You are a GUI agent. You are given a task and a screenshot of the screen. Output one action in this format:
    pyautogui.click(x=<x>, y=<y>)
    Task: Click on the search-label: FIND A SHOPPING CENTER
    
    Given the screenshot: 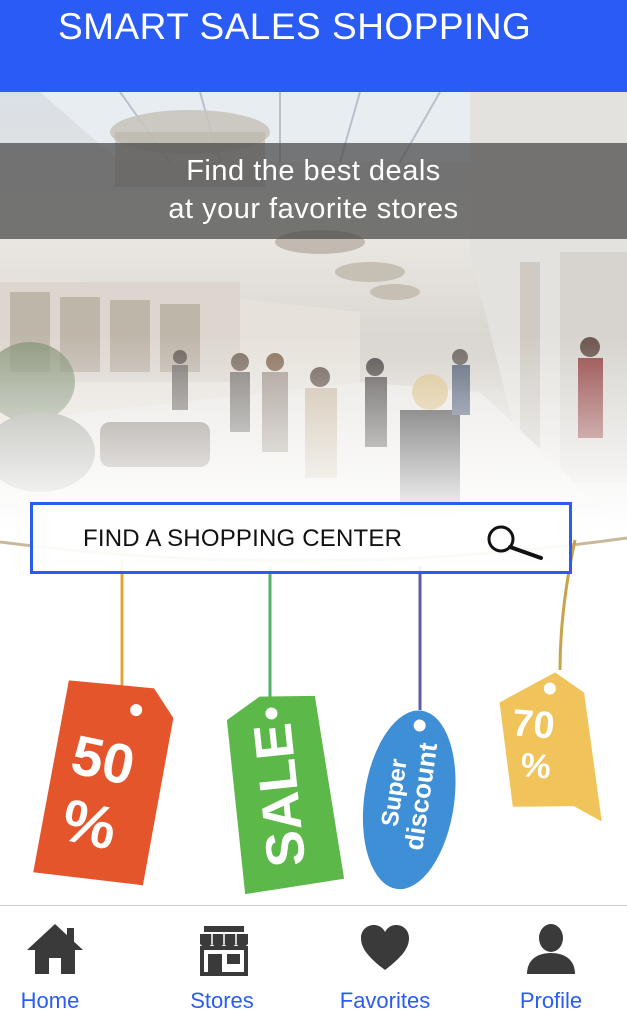 What is the action you would take?
    pyautogui.click(x=243, y=538)
    